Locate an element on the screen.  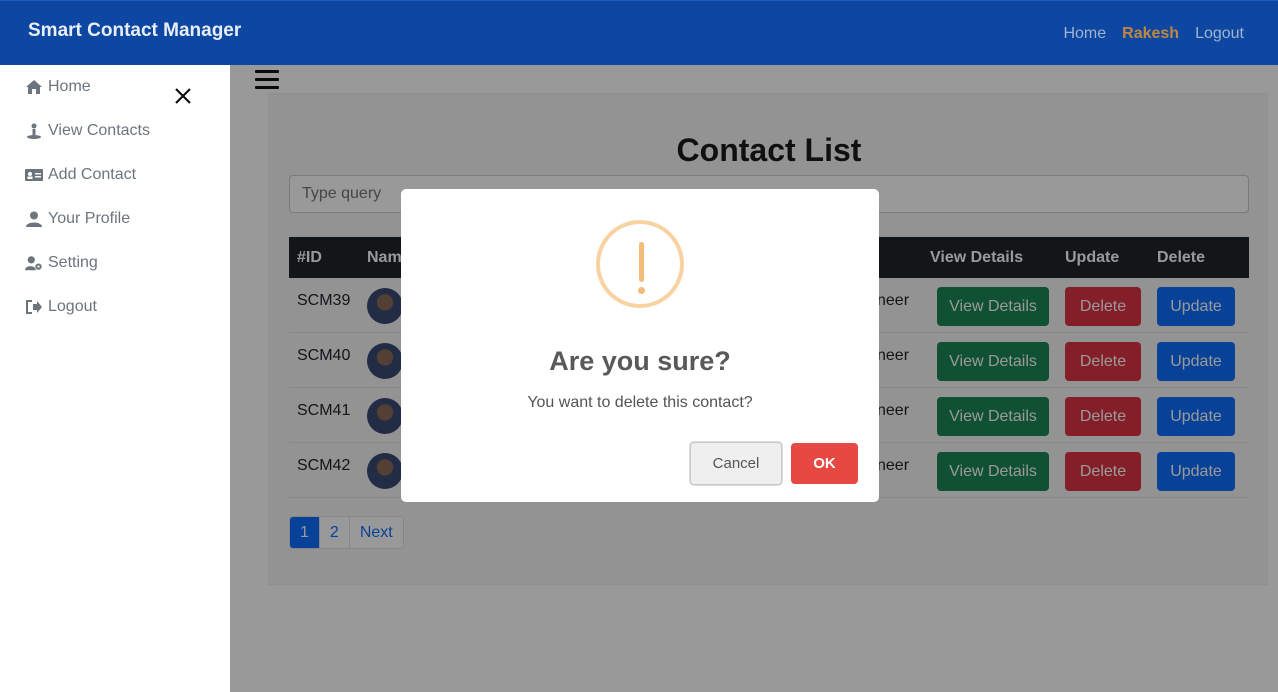
user-gear-icon is located at coordinates (33, 263).